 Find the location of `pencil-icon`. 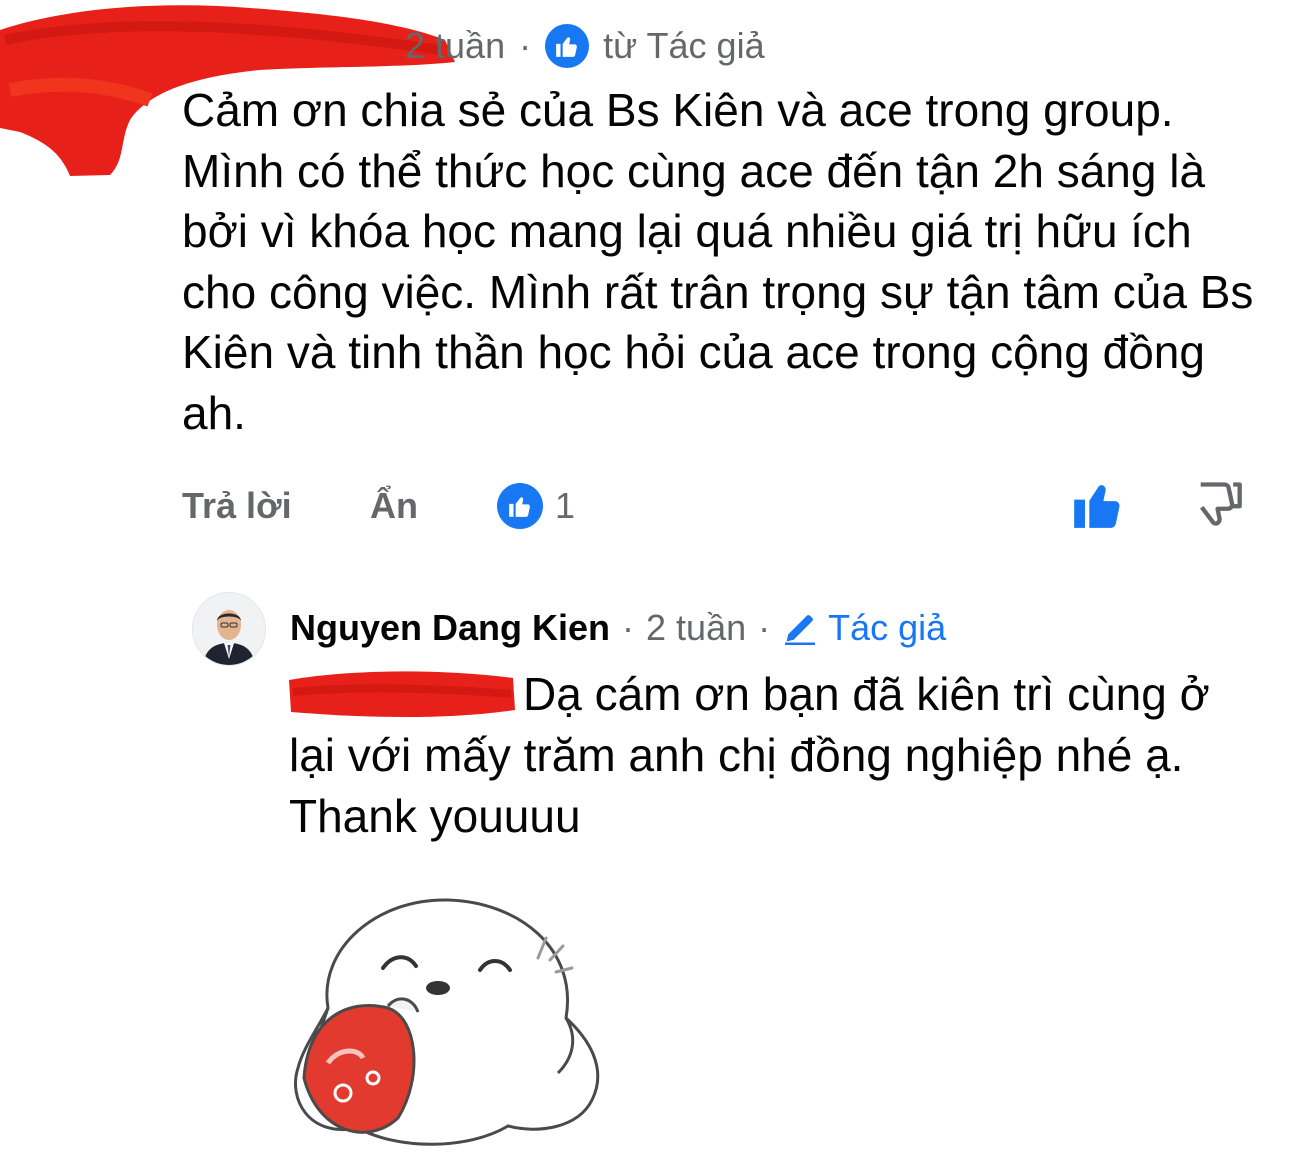

pencil-icon is located at coordinates (800, 630).